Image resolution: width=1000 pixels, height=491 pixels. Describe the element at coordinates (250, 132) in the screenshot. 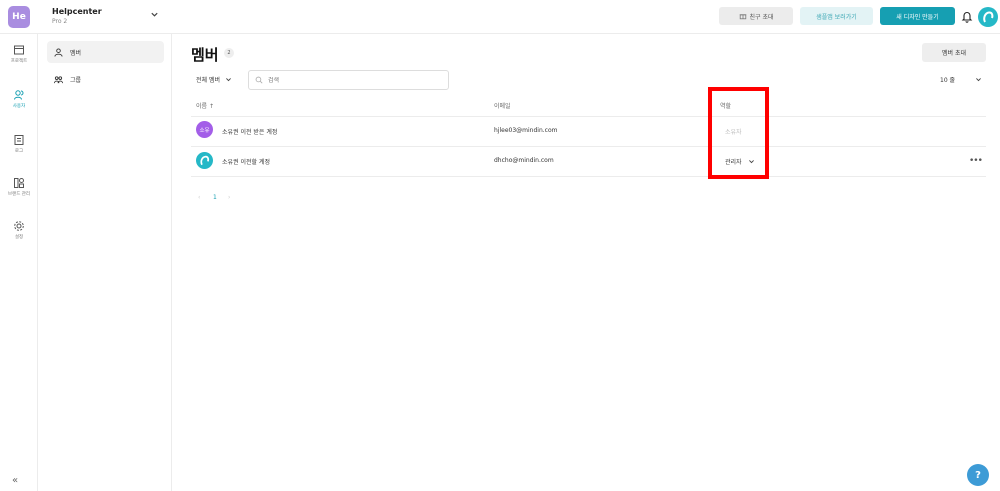

I see `member-name: 소유권 이전 받은 계정` at that location.